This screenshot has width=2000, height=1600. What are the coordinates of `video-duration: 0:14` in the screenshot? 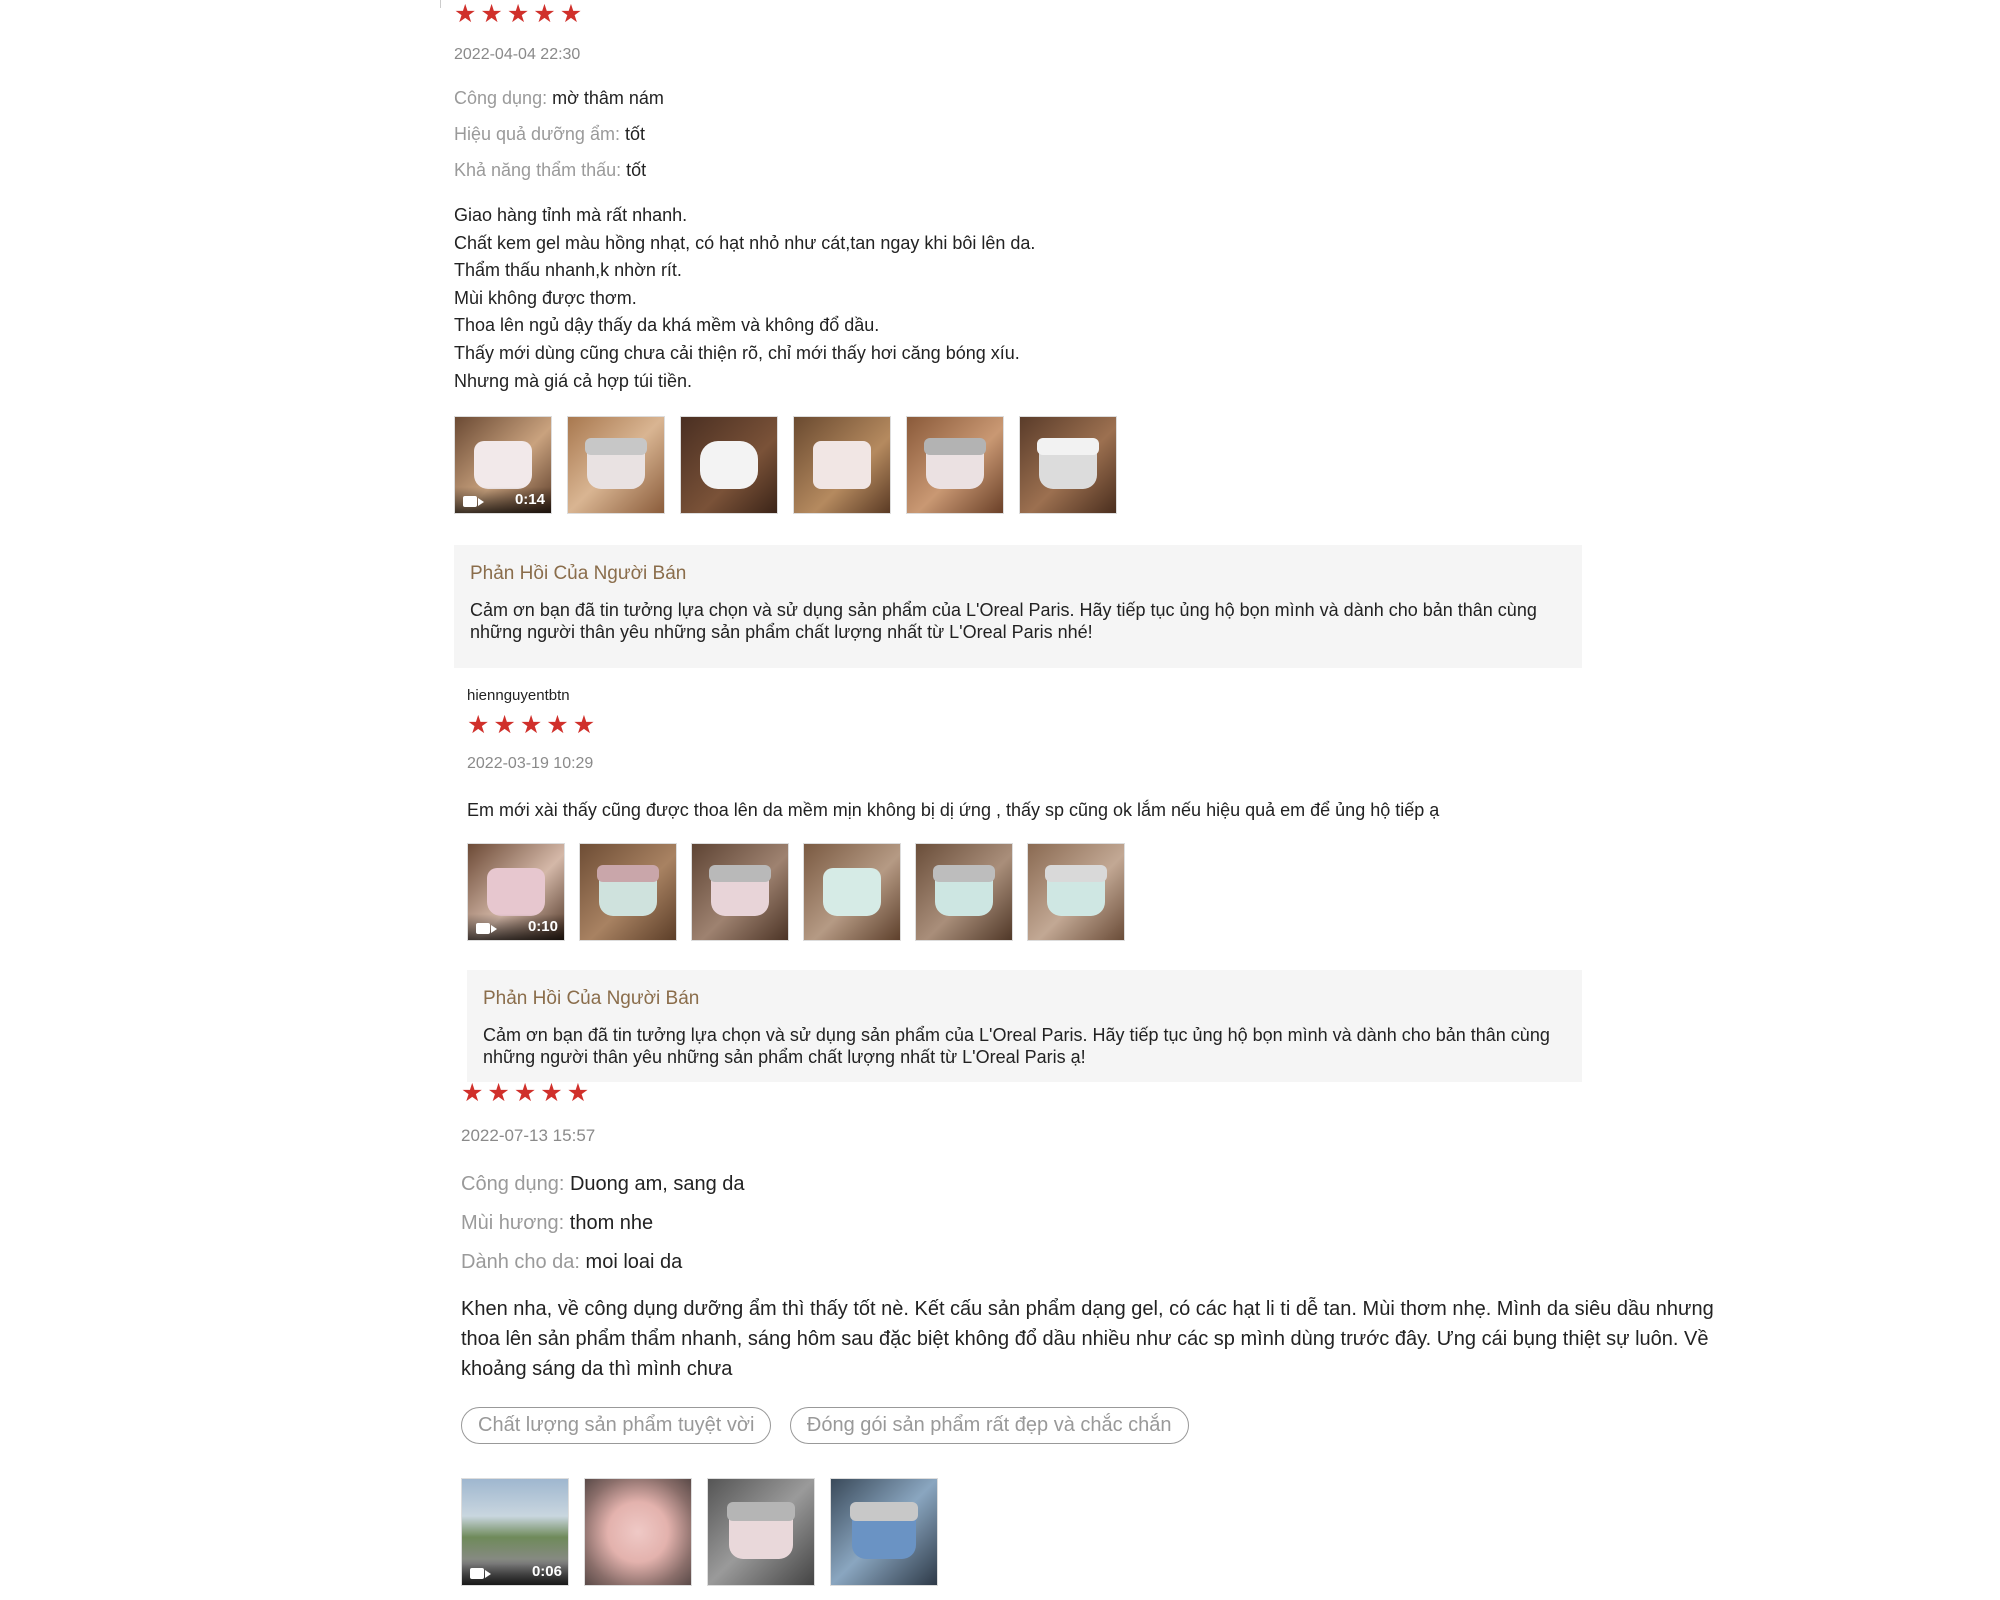 It's located at (529, 499).